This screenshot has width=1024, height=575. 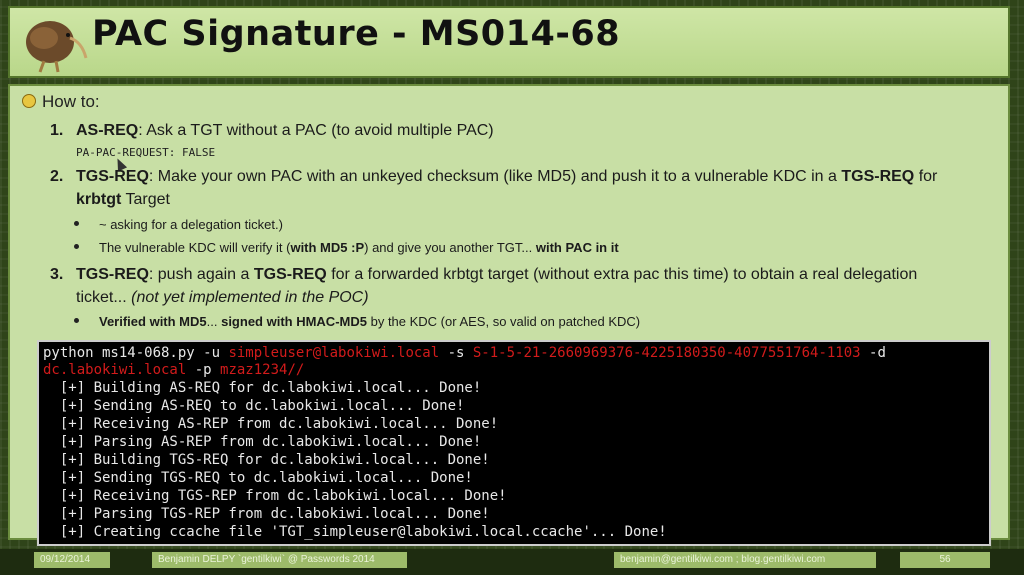 I want to click on footer-page-number: 56, so click(x=945, y=560).